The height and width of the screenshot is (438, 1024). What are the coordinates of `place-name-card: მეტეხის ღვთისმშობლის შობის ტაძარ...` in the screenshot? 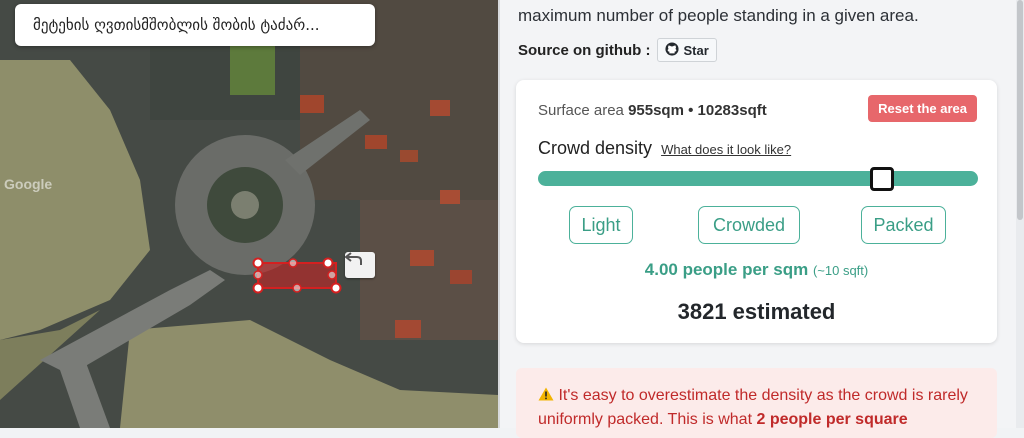 It's located at (195, 25).